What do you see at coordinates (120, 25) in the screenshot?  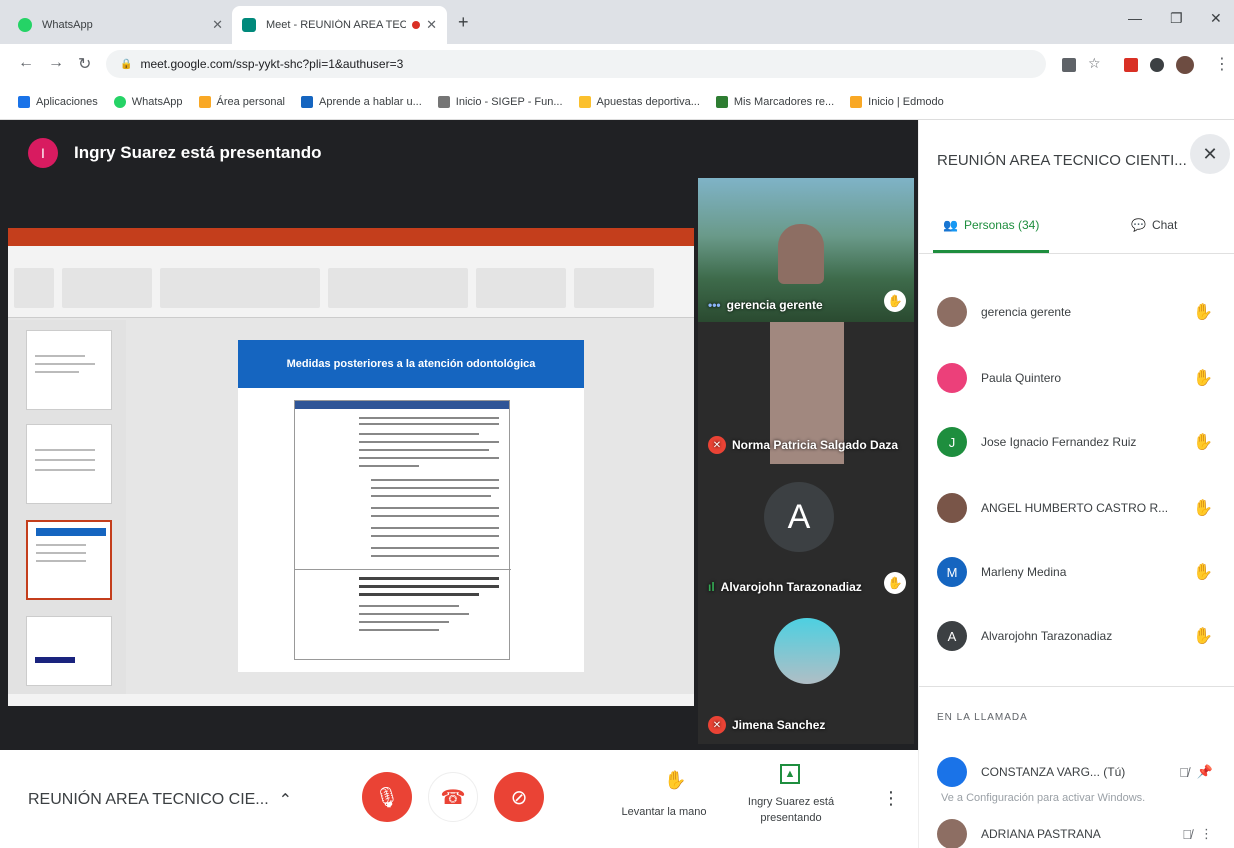 I see `tab-whatsapp: WhatsApp ✕` at bounding box center [120, 25].